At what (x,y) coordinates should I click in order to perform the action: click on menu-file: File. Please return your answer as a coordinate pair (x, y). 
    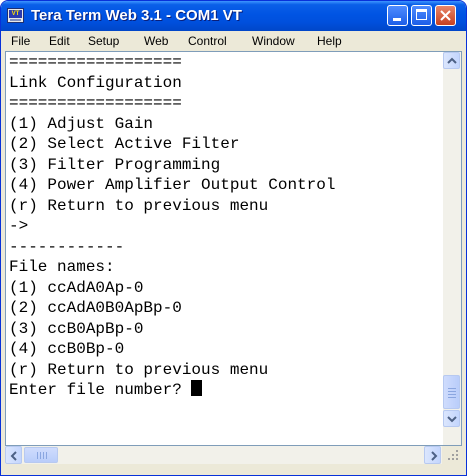
    Looking at the image, I should click on (20, 41).